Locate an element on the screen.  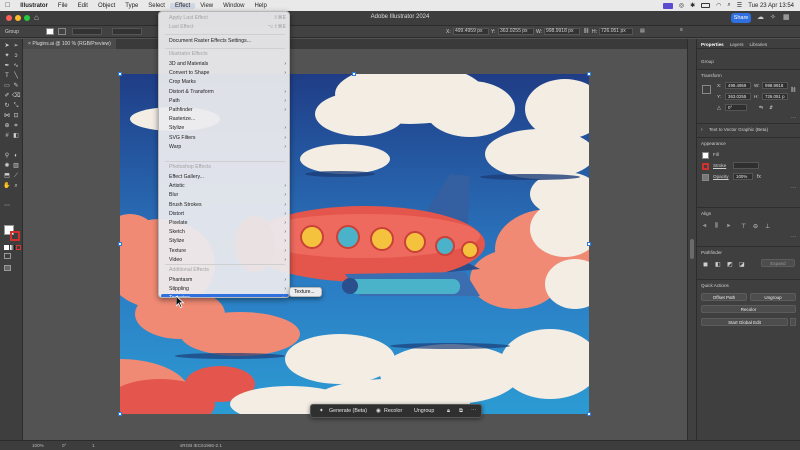
pen-tool-icon: ✒ is located at coordinates (7, 66).